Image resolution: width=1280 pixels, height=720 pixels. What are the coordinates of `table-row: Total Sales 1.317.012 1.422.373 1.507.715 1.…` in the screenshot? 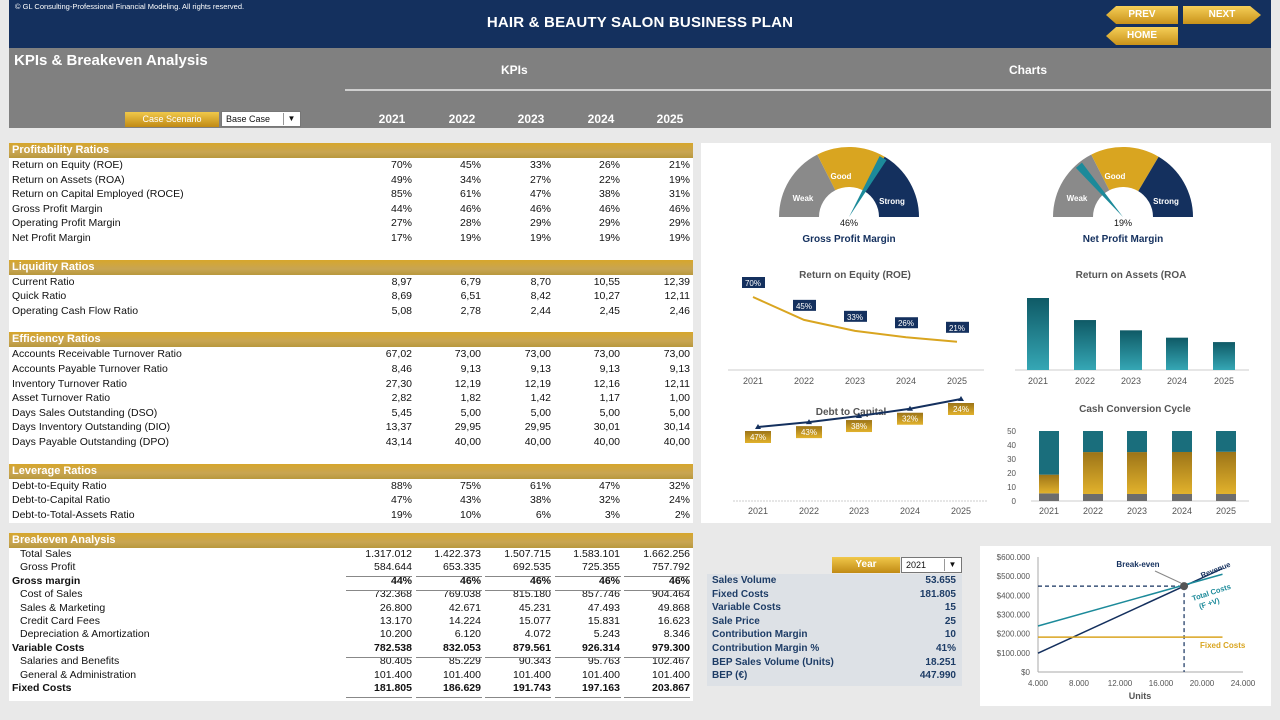 It's located at (351, 554).